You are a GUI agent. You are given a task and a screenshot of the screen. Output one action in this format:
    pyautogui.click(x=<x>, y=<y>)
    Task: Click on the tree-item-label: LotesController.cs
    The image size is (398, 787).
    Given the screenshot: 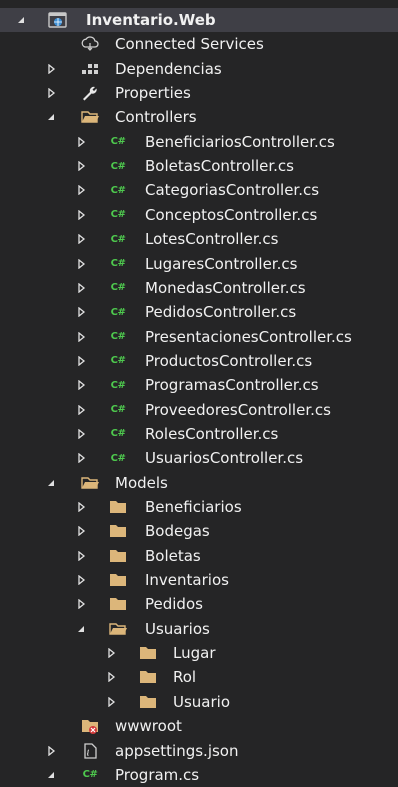 What is the action you would take?
    pyautogui.click(x=212, y=239)
    